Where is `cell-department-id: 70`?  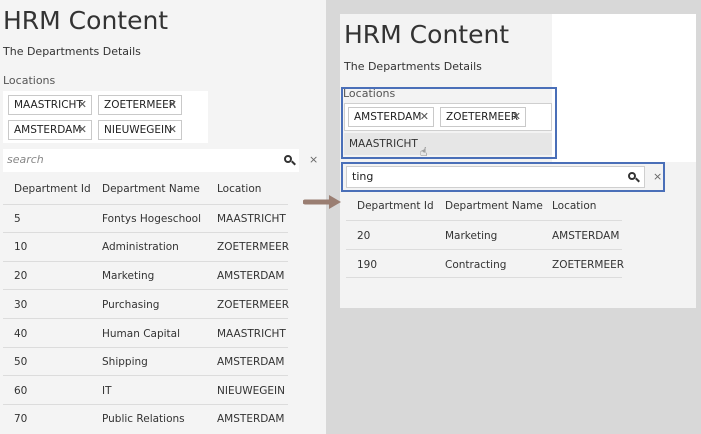 cell-department-id: 70 is located at coordinates (21, 419).